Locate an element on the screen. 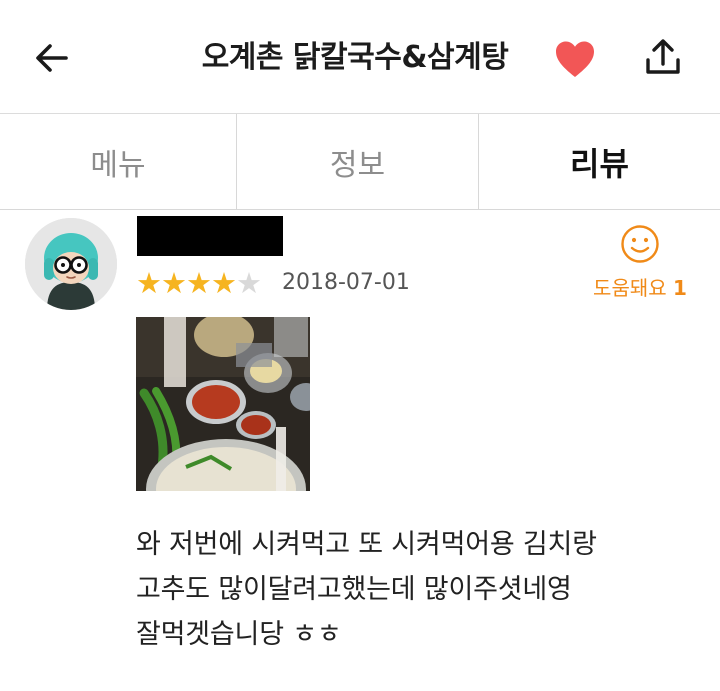 Image resolution: width=720 pixels, height=691 pixels. review-photo is located at coordinates (223, 404).